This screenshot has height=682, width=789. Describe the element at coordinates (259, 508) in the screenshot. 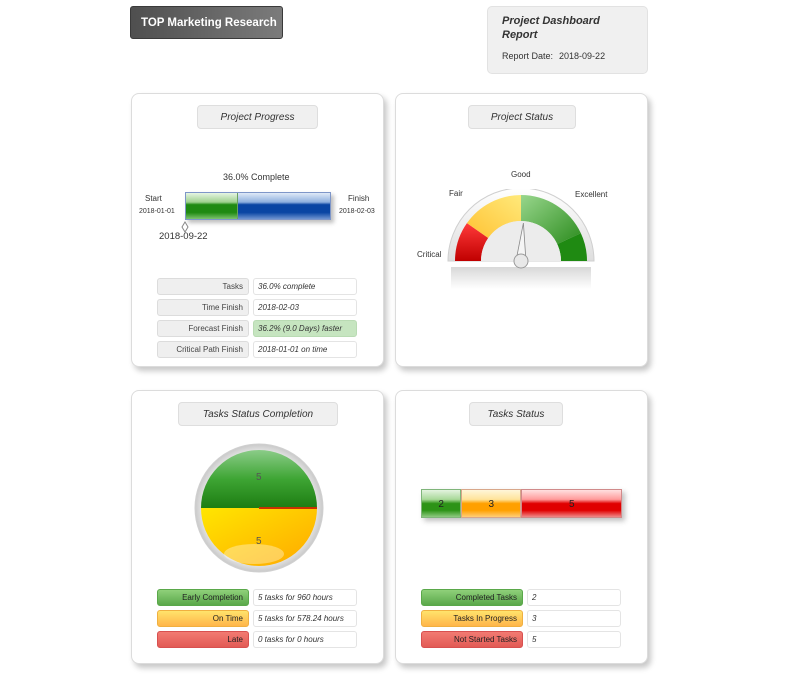

I see `tasks-completion-pie: 55` at that location.